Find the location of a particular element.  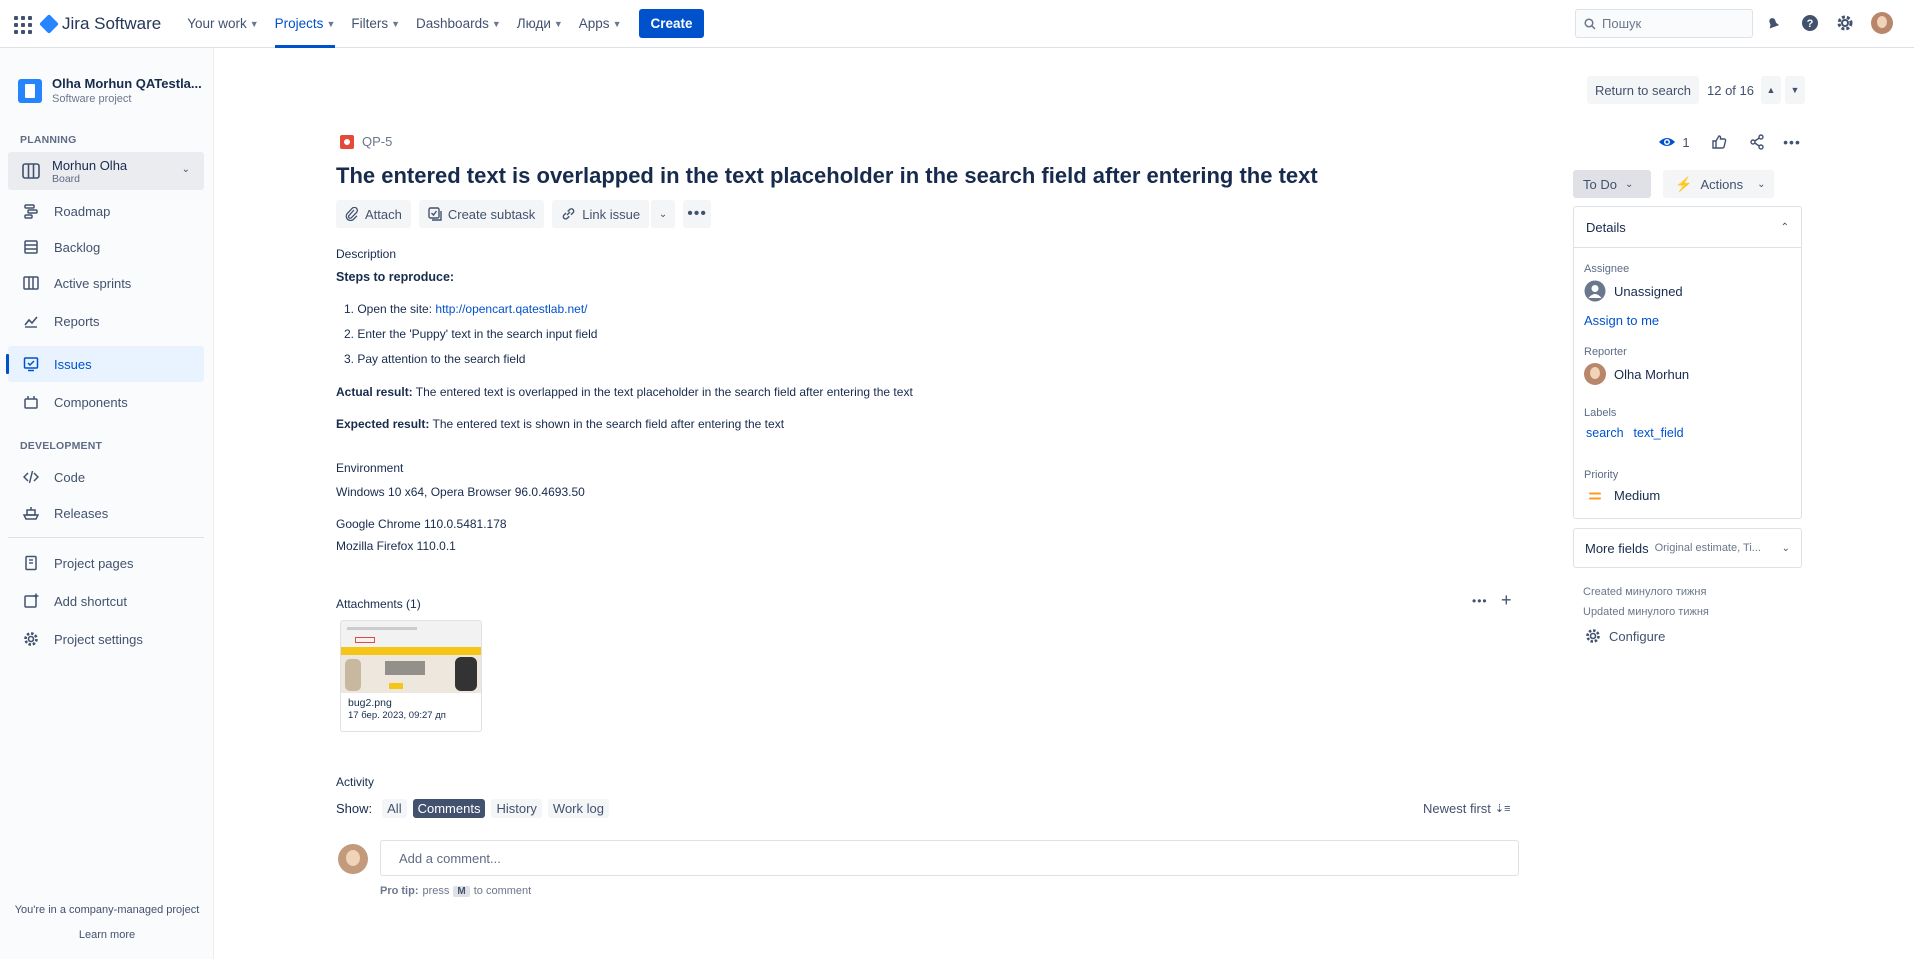

add-attachment-icon: + is located at coordinates (1506, 600).